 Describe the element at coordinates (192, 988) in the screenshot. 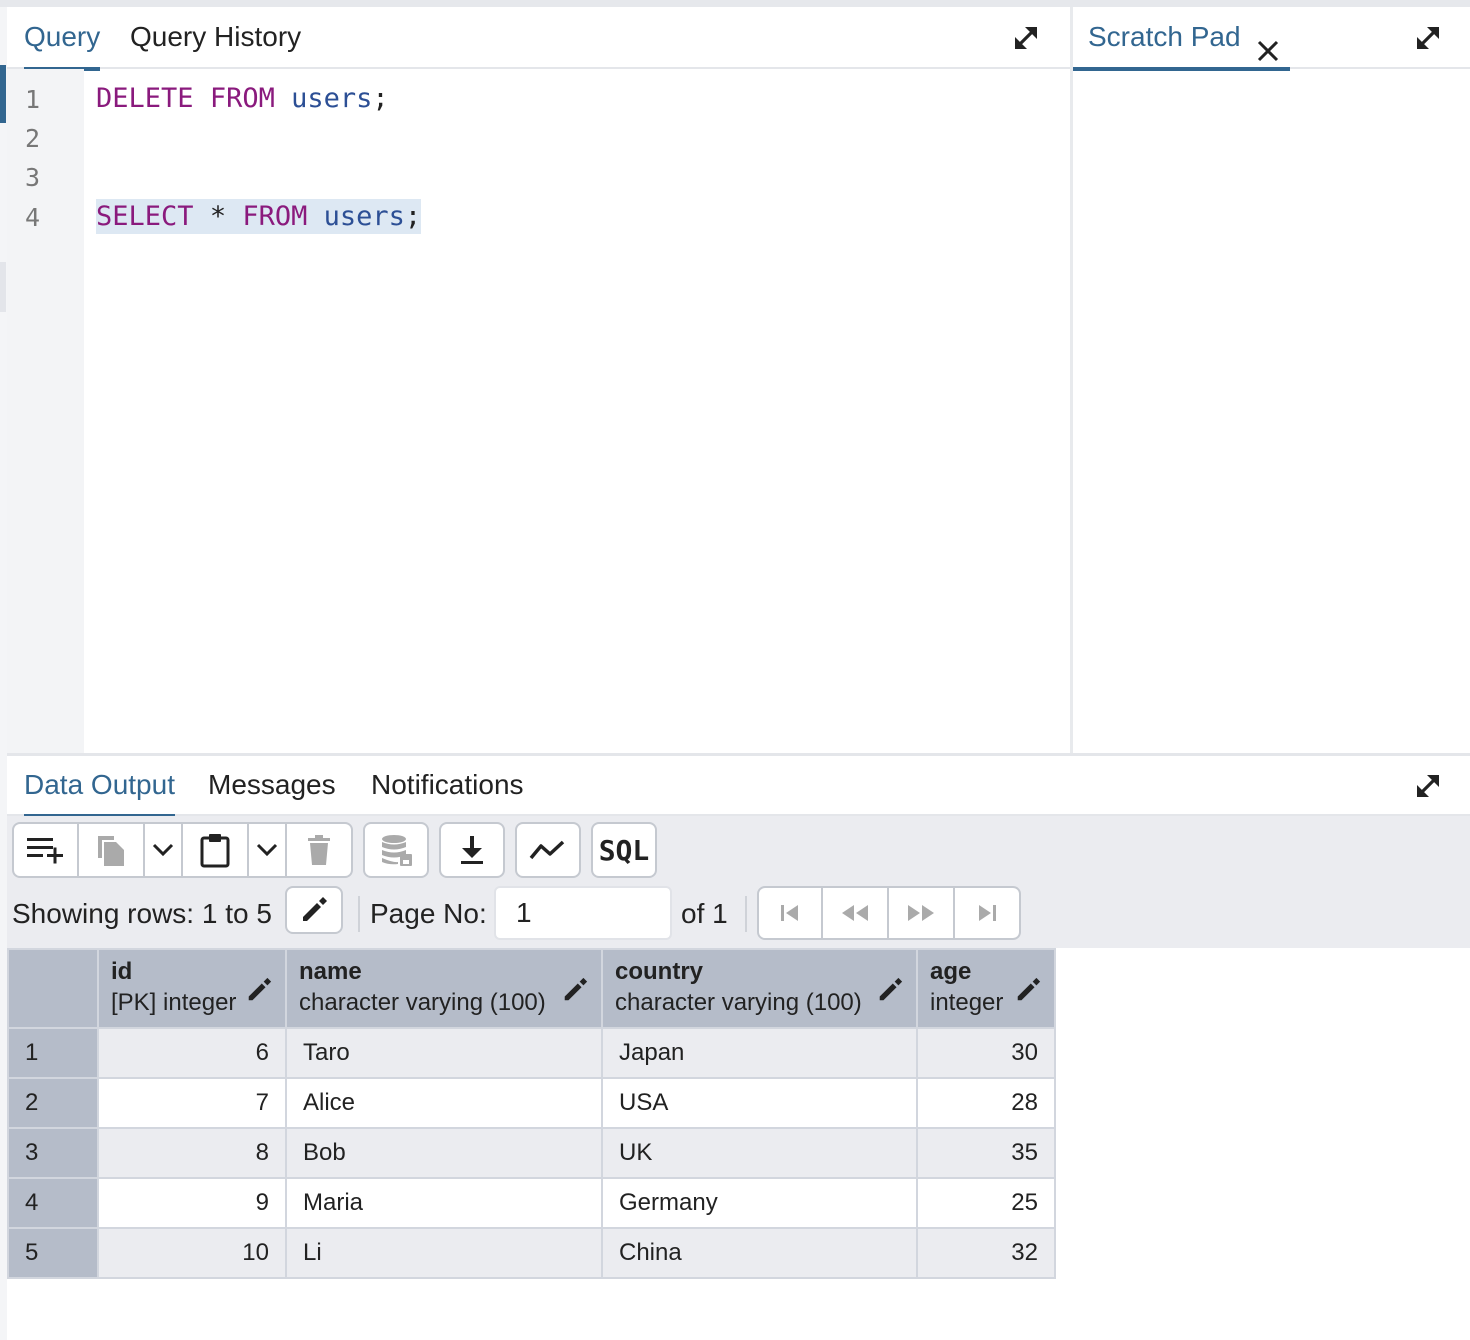

I see `column-header-id: id [PK] integer` at that location.